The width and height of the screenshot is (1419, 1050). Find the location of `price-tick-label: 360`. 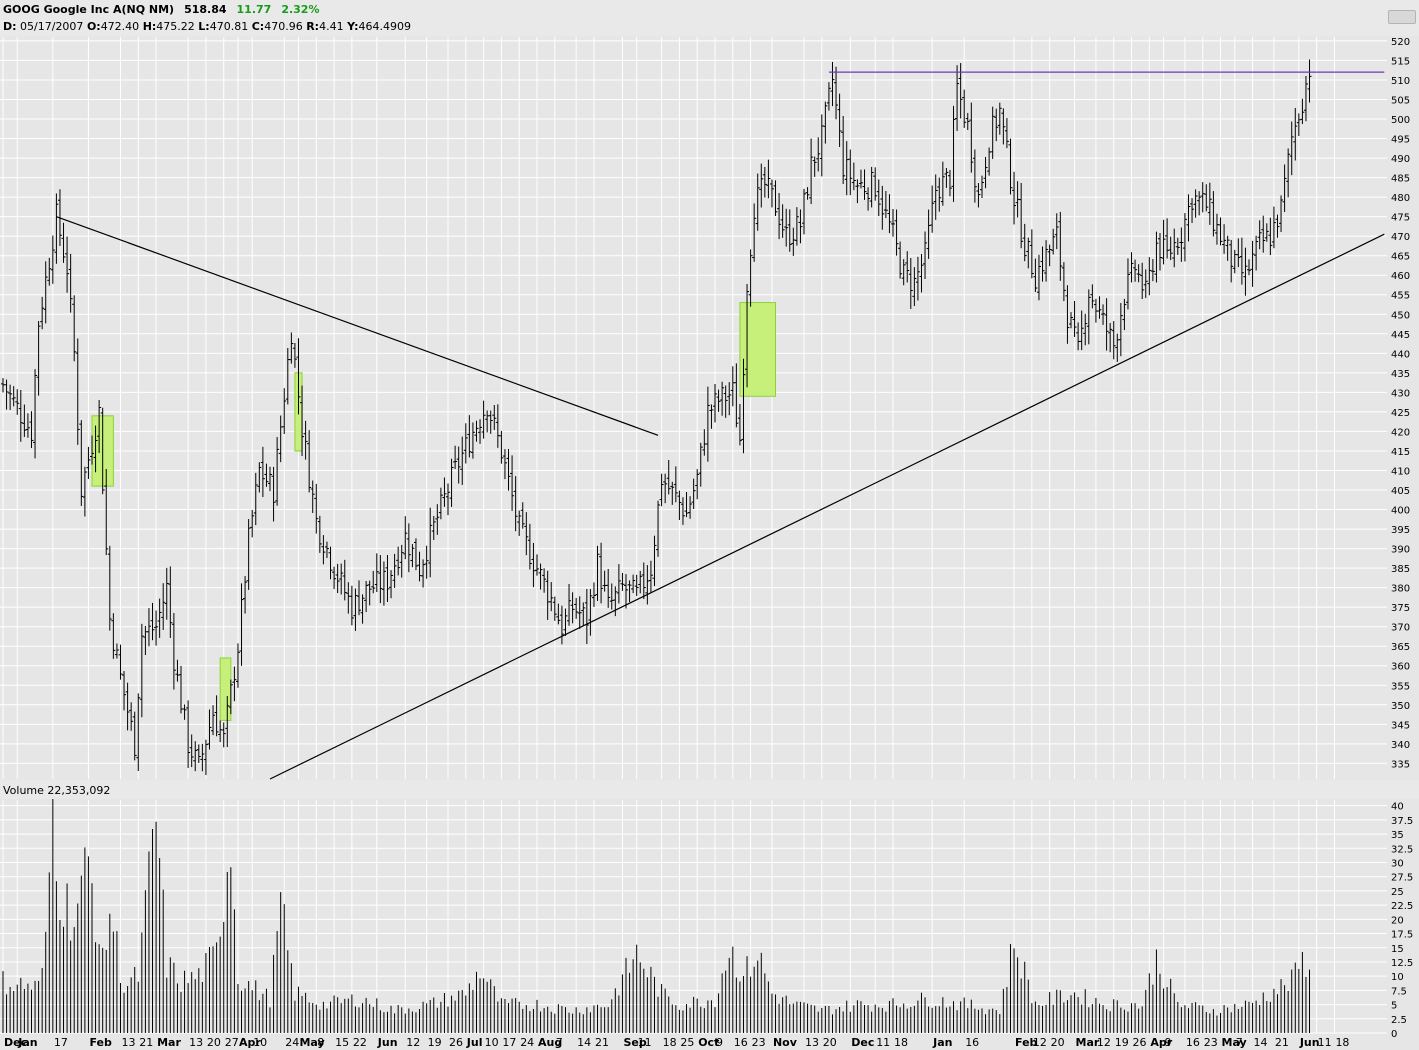

price-tick-label: 360 is located at coordinates (1400, 667).